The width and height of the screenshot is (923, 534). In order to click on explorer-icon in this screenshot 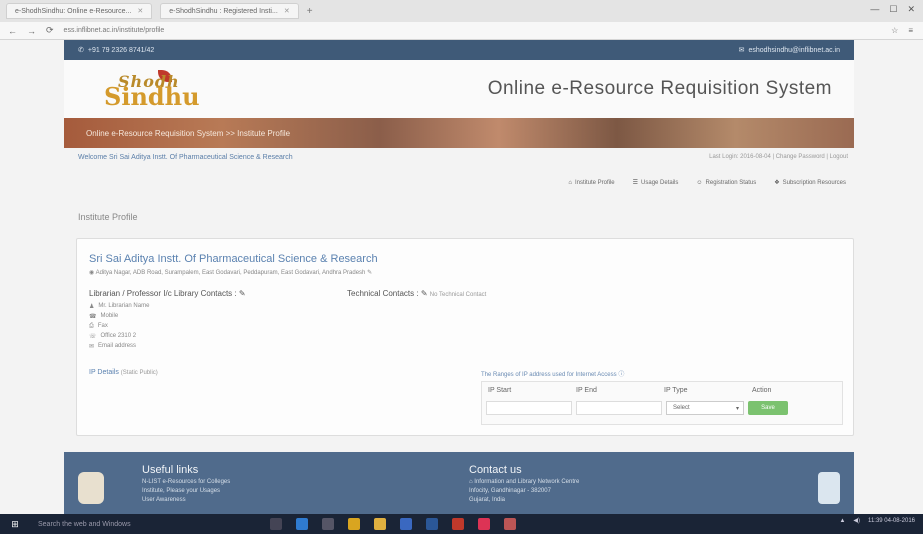, I will do `click(380, 524)`.